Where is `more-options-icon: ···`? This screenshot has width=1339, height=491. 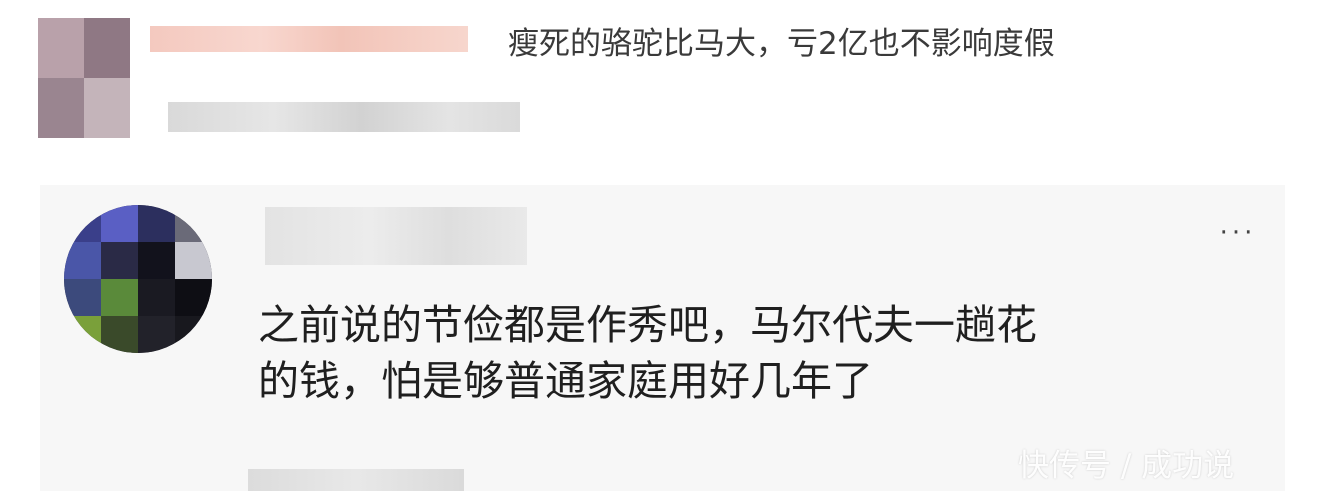
more-options-icon: ··· is located at coordinates (1238, 233).